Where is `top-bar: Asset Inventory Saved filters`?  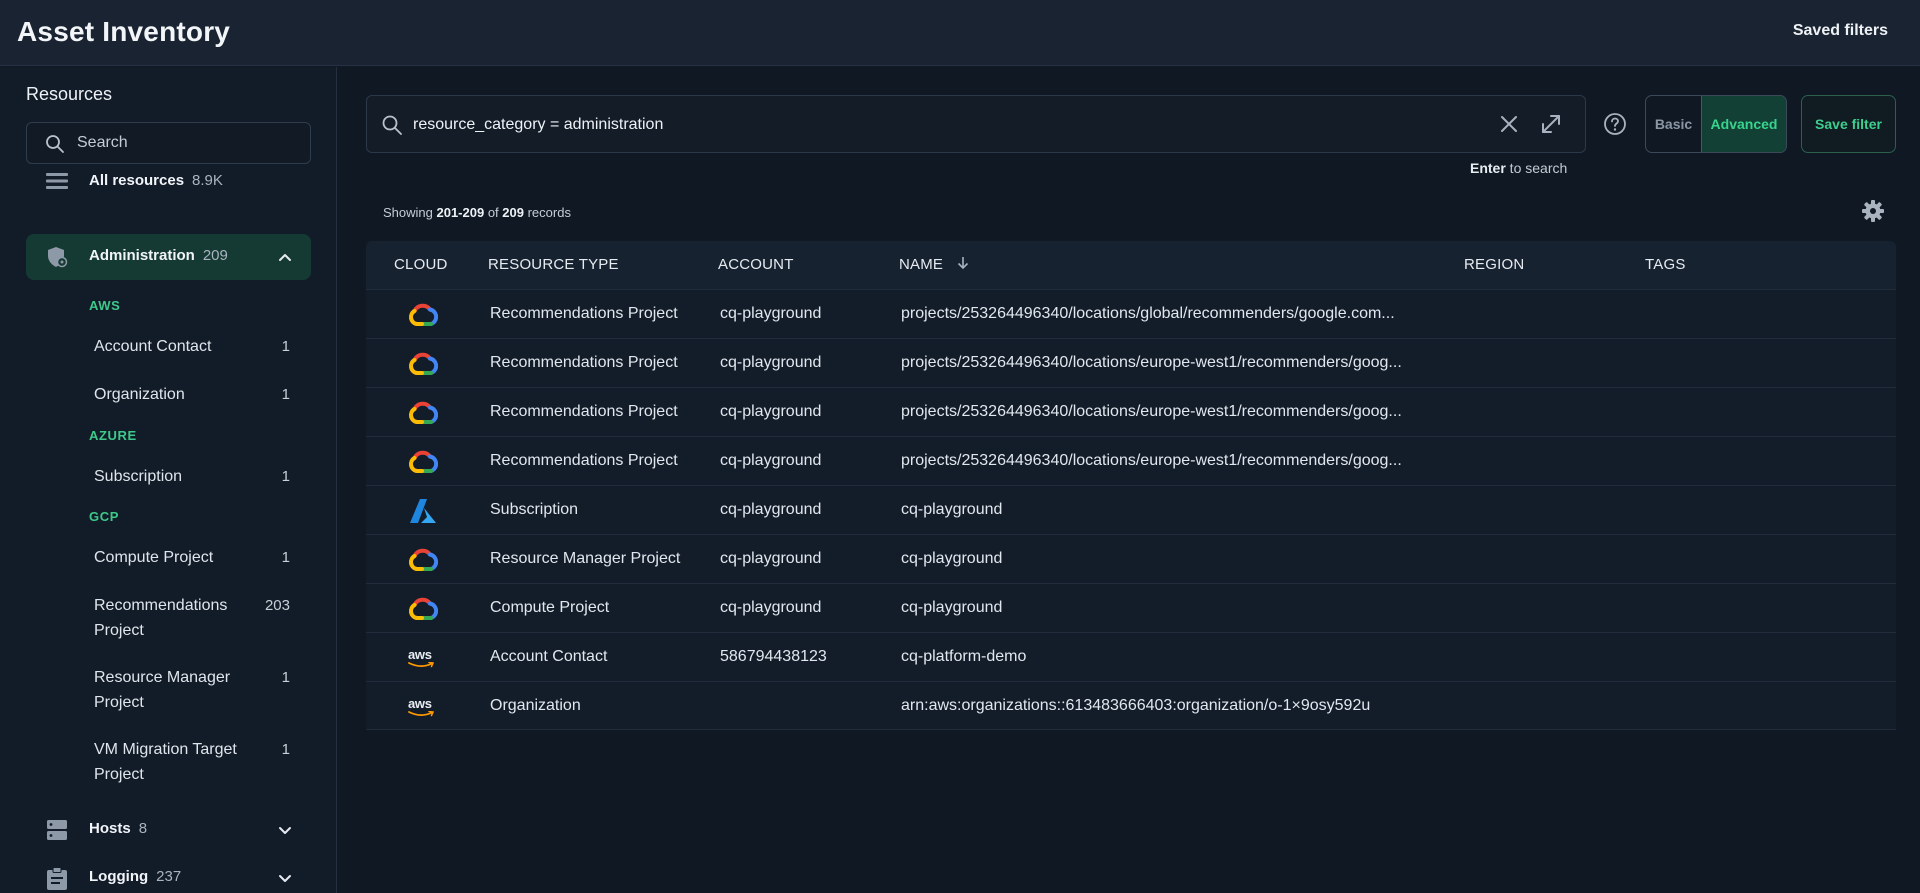
top-bar: Asset Inventory Saved filters is located at coordinates (960, 33).